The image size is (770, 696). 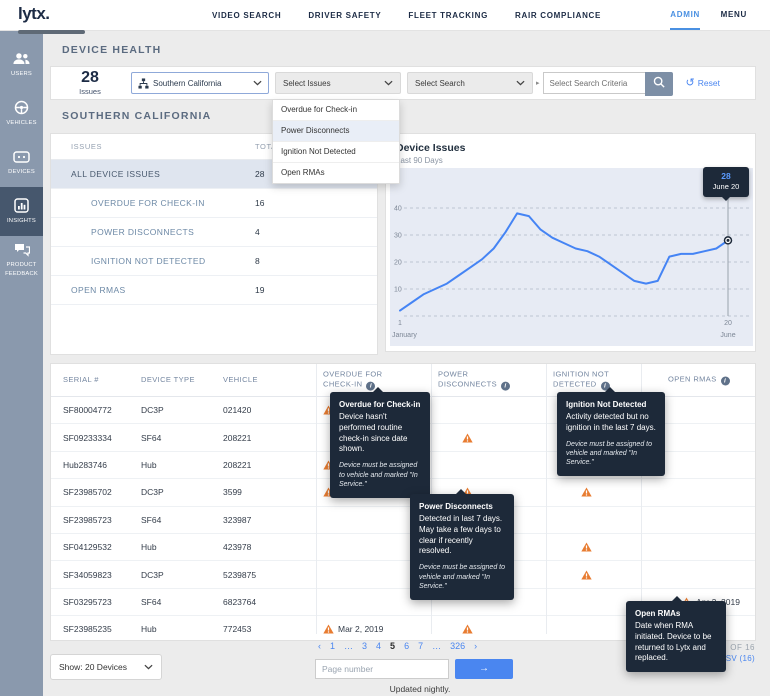 What do you see at coordinates (336, 152) in the screenshot?
I see `issues-option-ignition-not-detected: Ignition Not Detected` at bounding box center [336, 152].